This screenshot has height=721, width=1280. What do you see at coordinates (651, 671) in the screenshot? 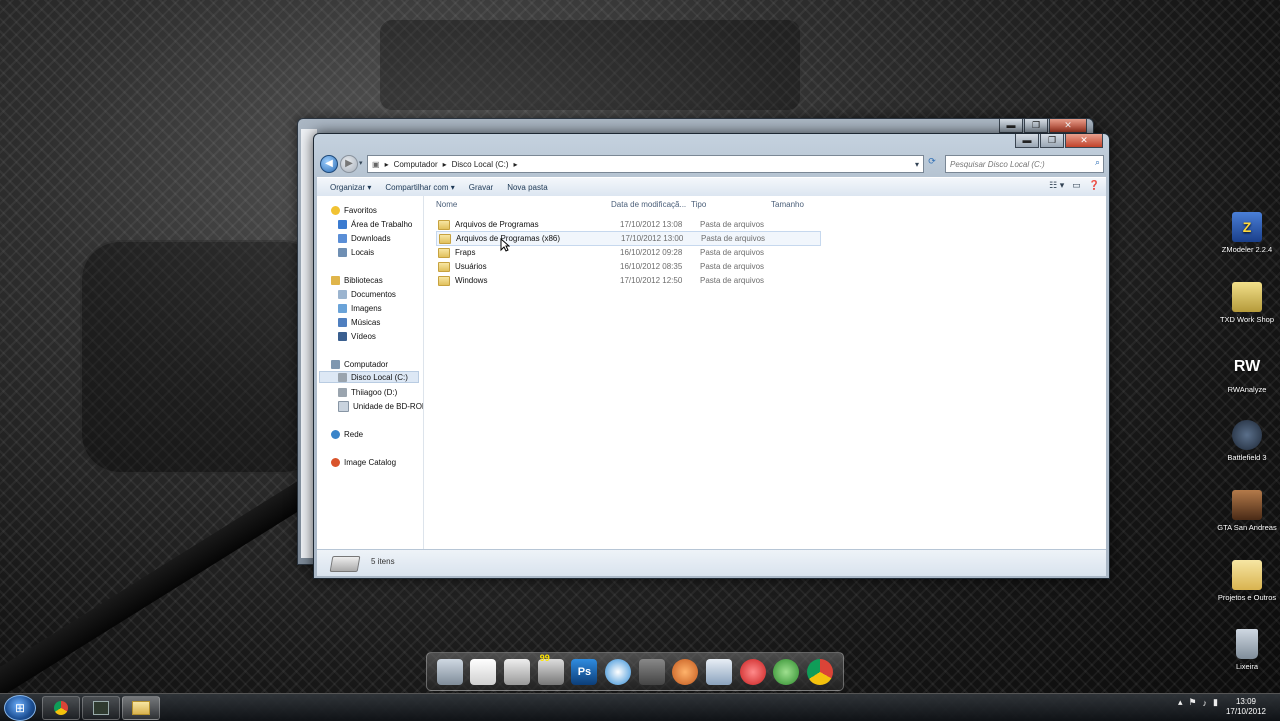
I see `tool-dock-icon` at bounding box center [651, 671].